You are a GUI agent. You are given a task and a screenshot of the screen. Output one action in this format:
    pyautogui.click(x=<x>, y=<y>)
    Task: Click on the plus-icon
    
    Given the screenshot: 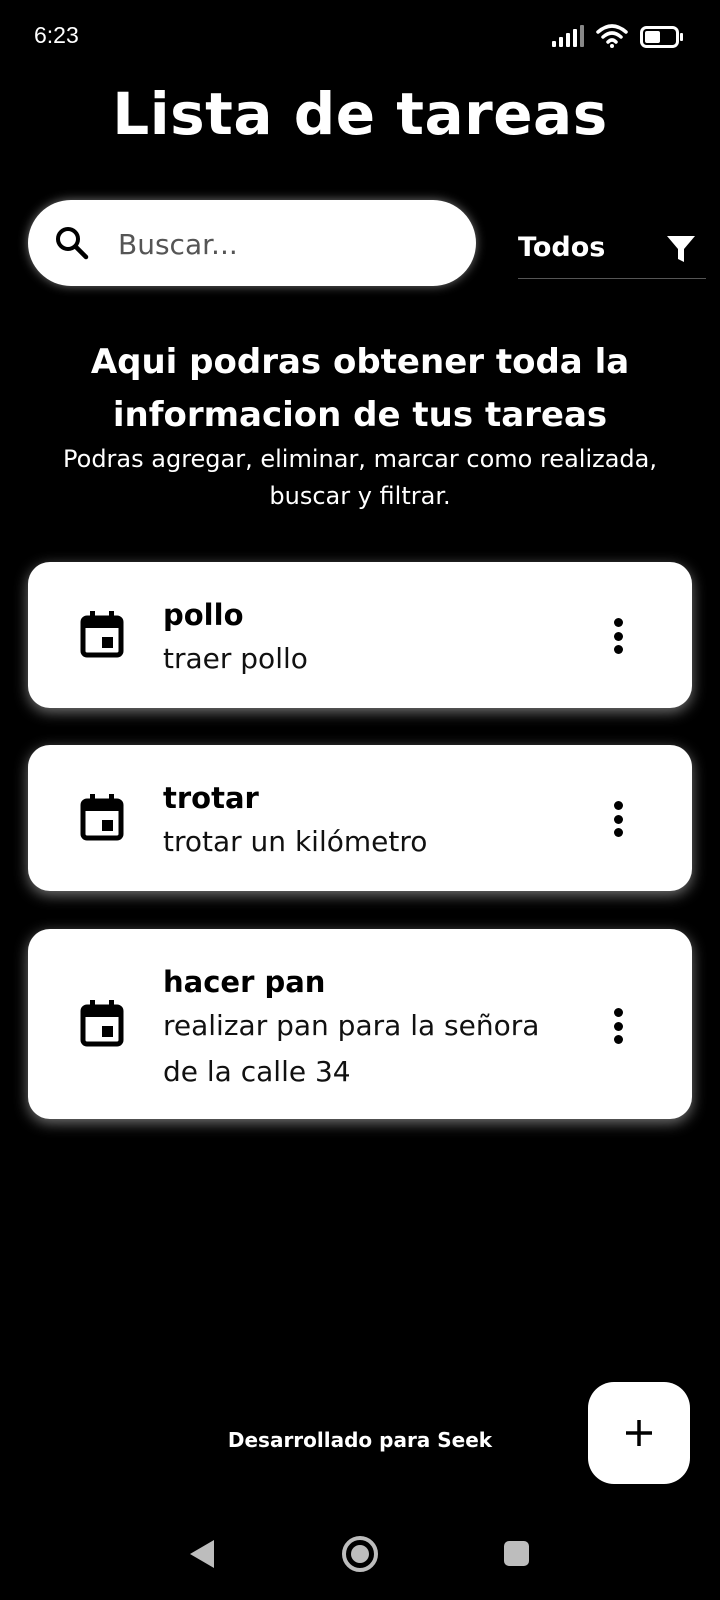 What is the action you would take?
    pyautogui.click(x=639, y=1433)
    